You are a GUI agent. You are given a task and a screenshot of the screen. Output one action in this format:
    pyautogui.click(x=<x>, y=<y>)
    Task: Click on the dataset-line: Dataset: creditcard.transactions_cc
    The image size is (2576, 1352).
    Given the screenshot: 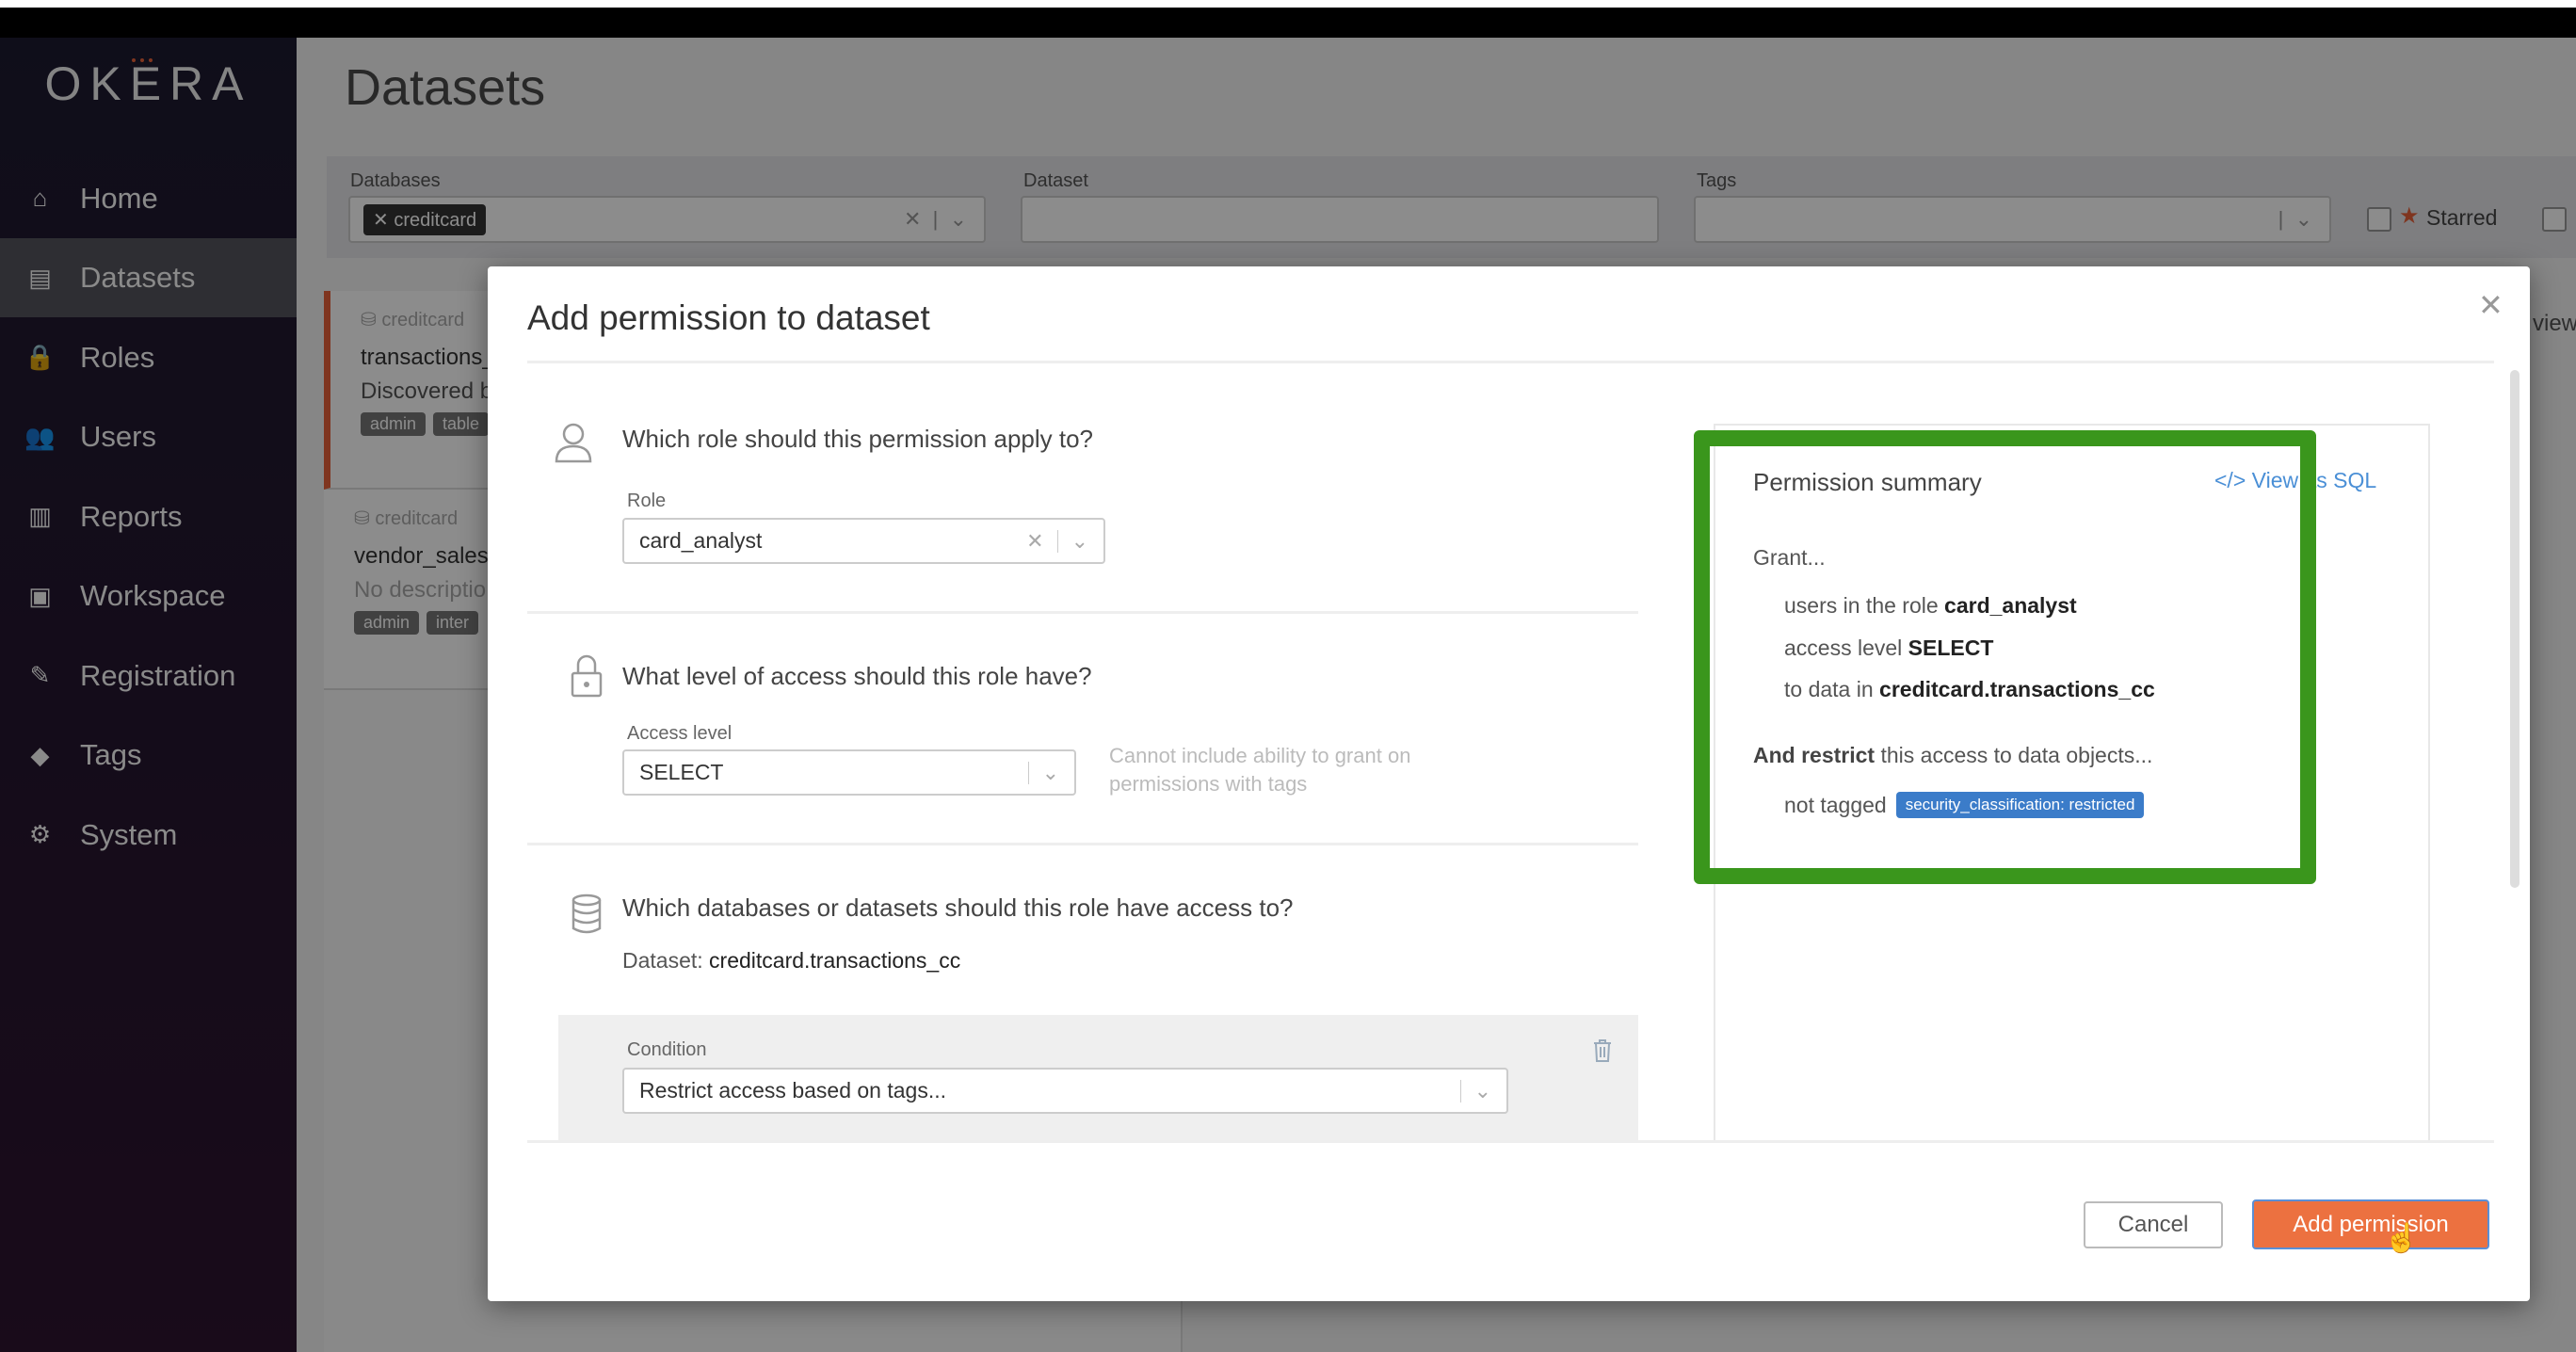 What is the action you would take?
    pyautogui.click(x=791, y=960)
    